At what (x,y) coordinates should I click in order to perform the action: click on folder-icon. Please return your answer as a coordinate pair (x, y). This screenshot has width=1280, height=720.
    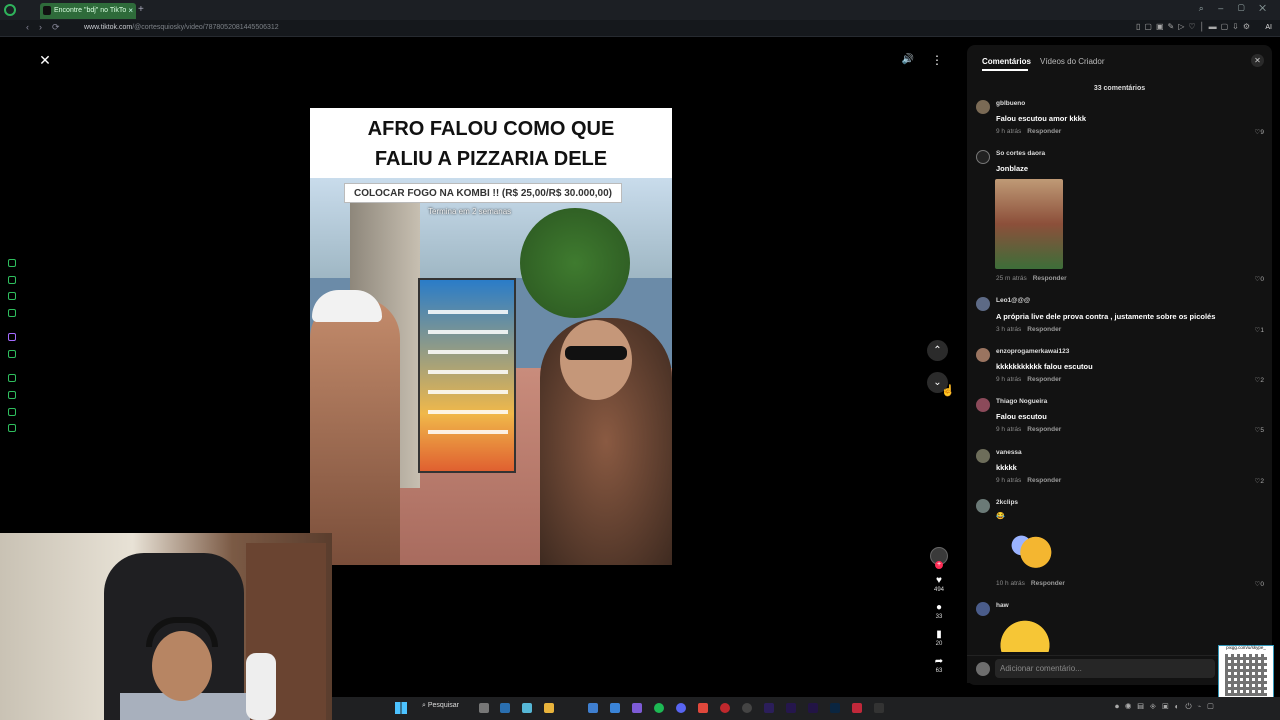
    Looking at the image, I should click on (549, 708).